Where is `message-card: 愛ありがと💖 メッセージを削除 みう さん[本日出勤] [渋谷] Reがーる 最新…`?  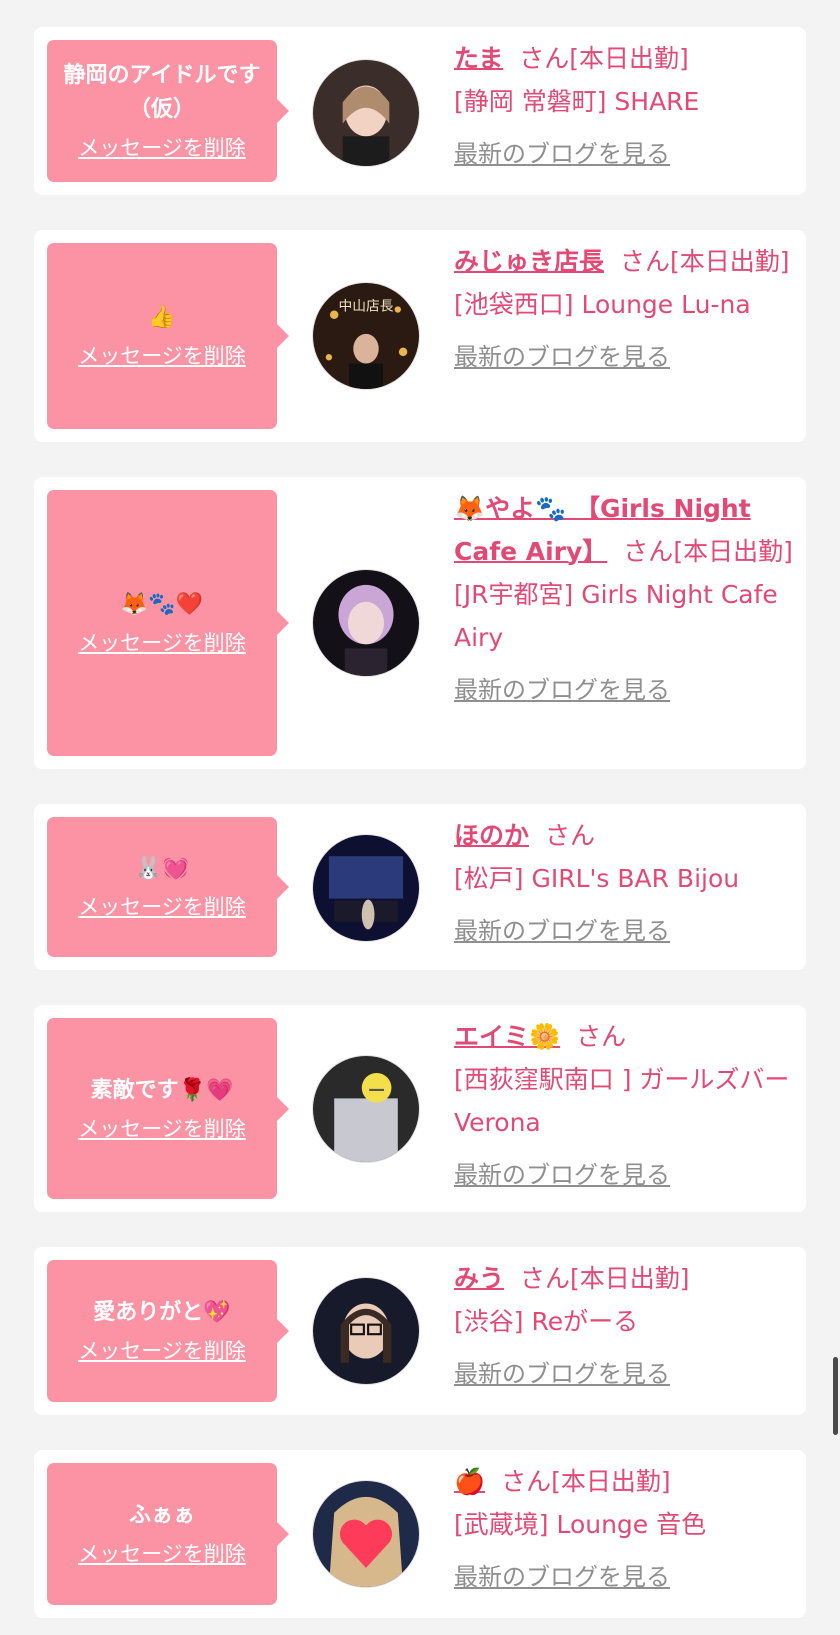 message-card: 愛ありがと💖 メッセージを削除 みう さん[本日出勤] [渋谷] Reがーる 最新… is located at coordinates (420, 1331).